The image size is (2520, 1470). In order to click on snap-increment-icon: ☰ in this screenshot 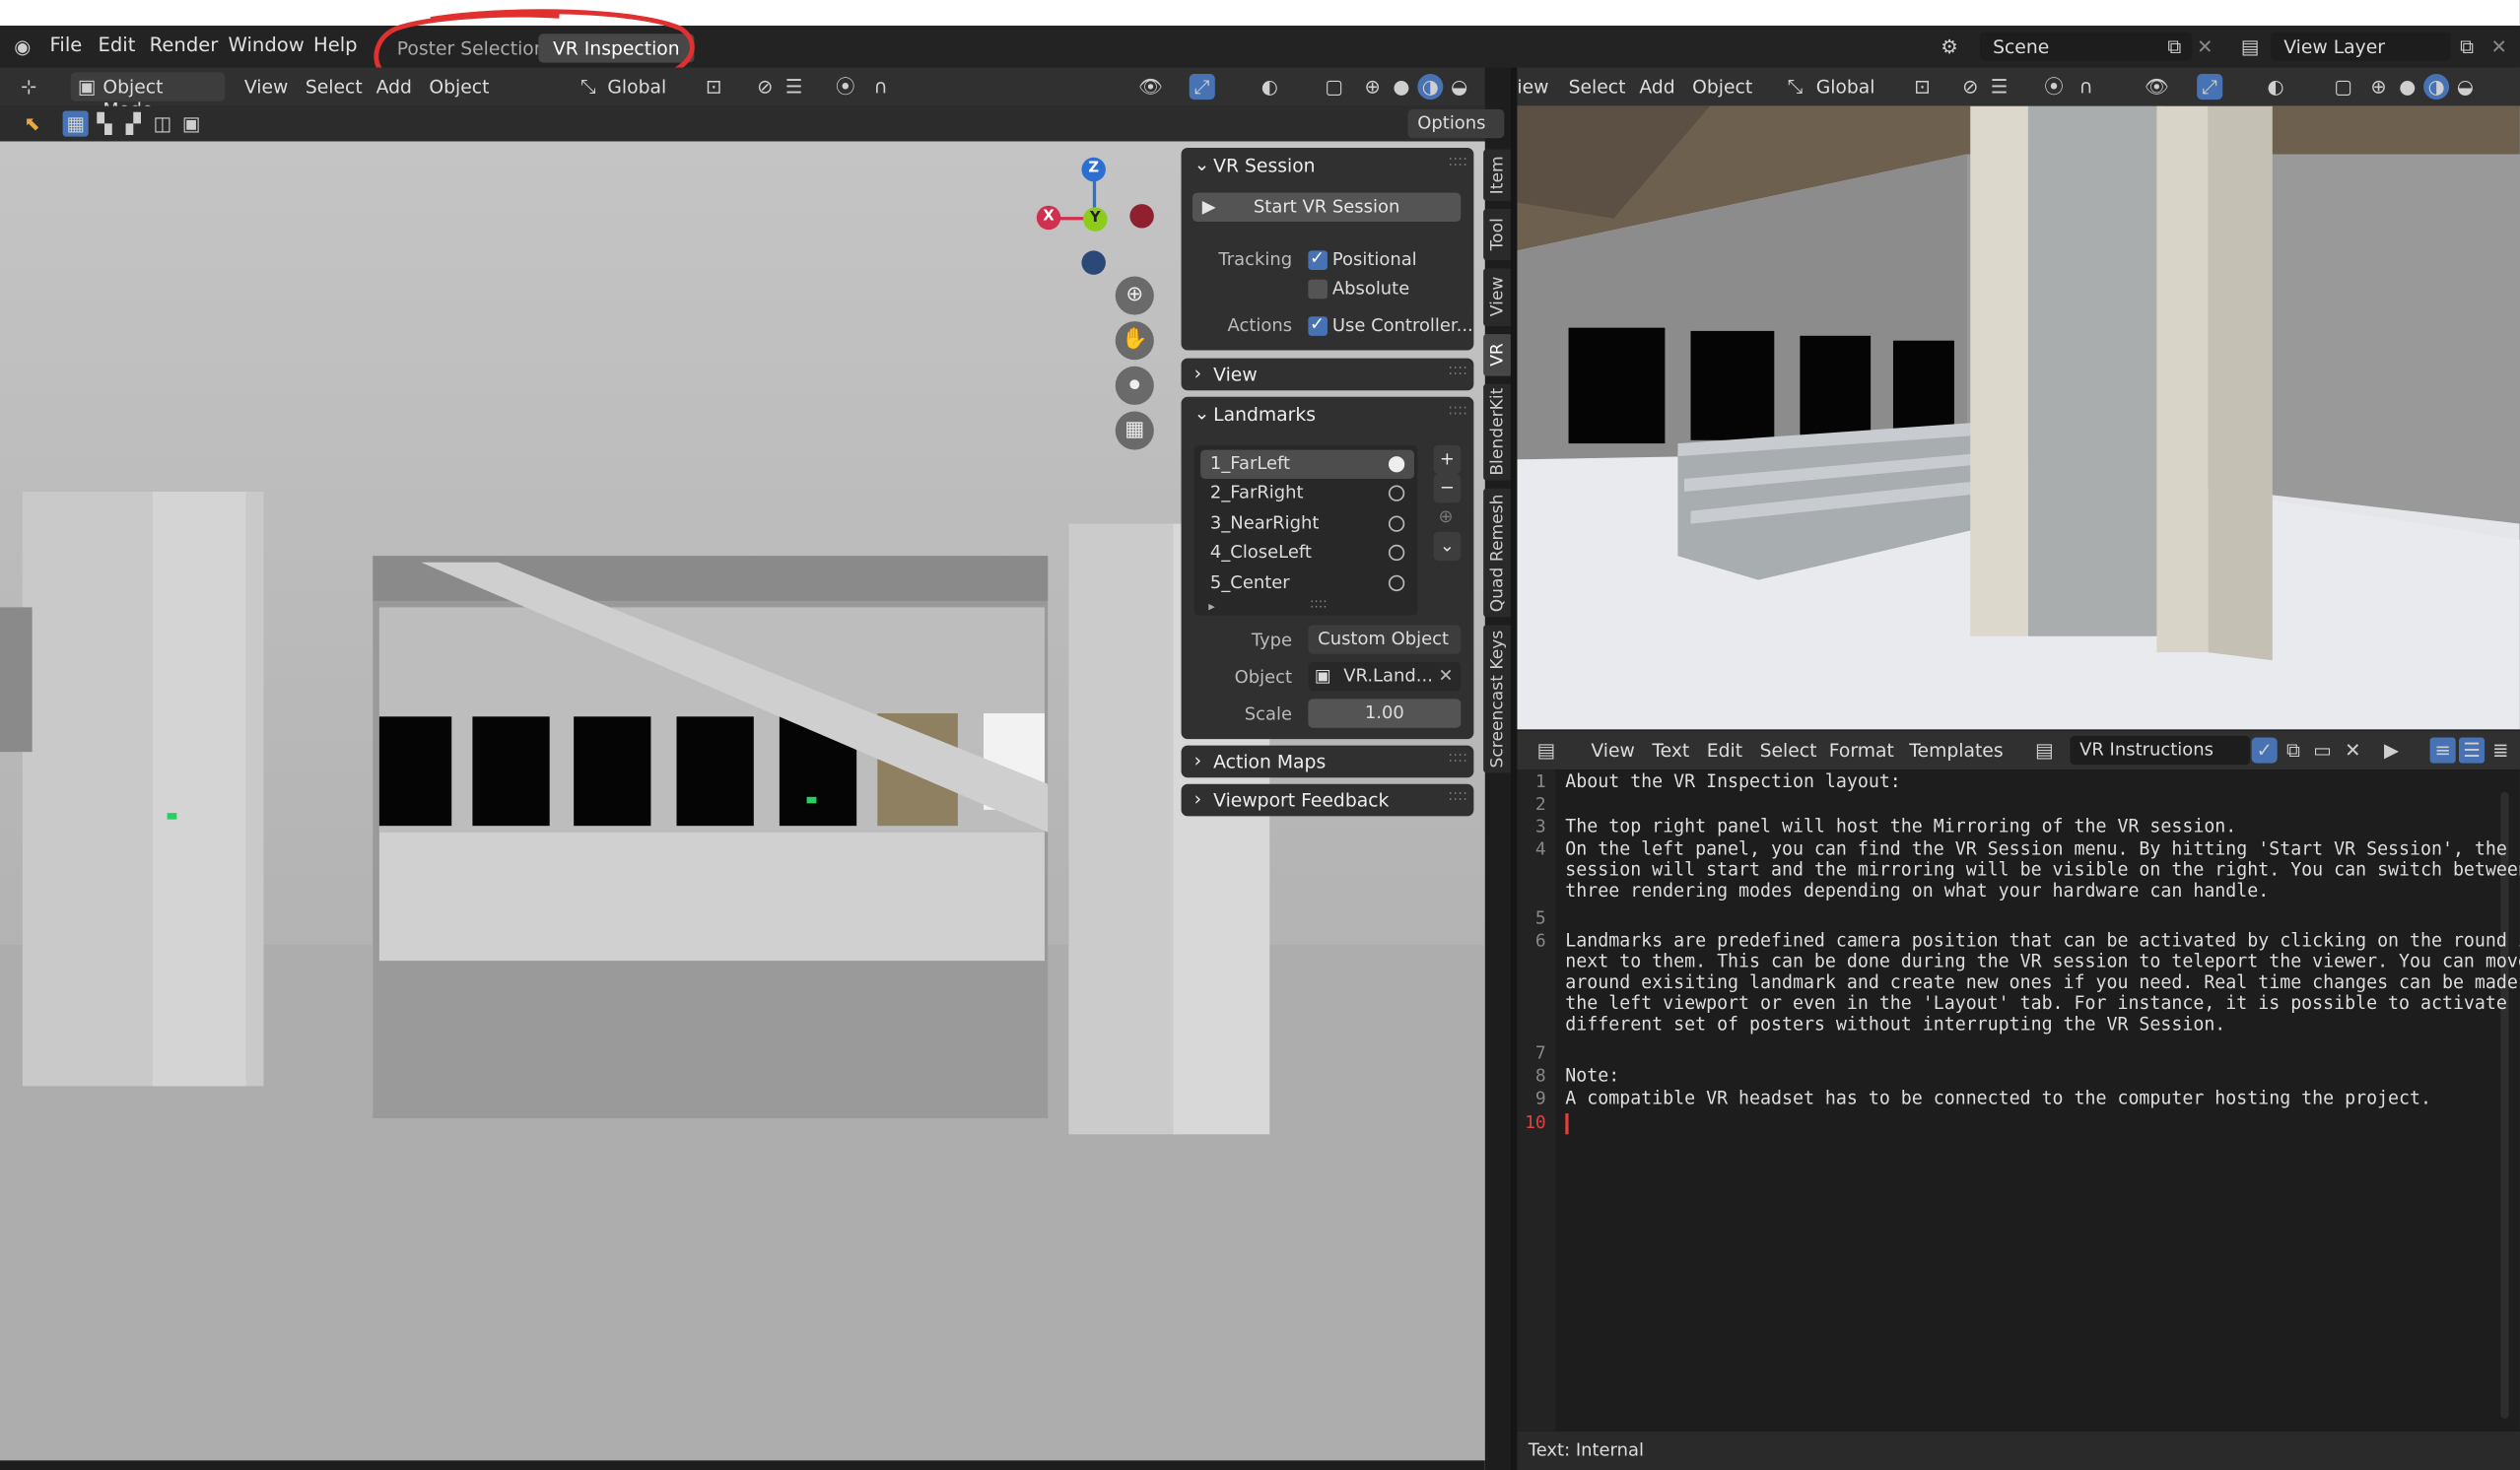, I will do `click(794, 87)`.